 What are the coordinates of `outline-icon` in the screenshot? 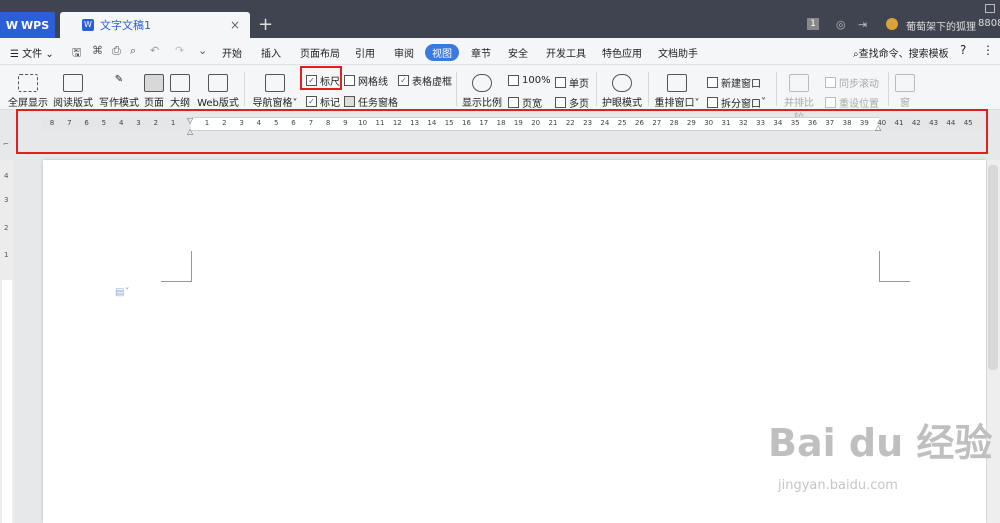 It's located at (180, 83).